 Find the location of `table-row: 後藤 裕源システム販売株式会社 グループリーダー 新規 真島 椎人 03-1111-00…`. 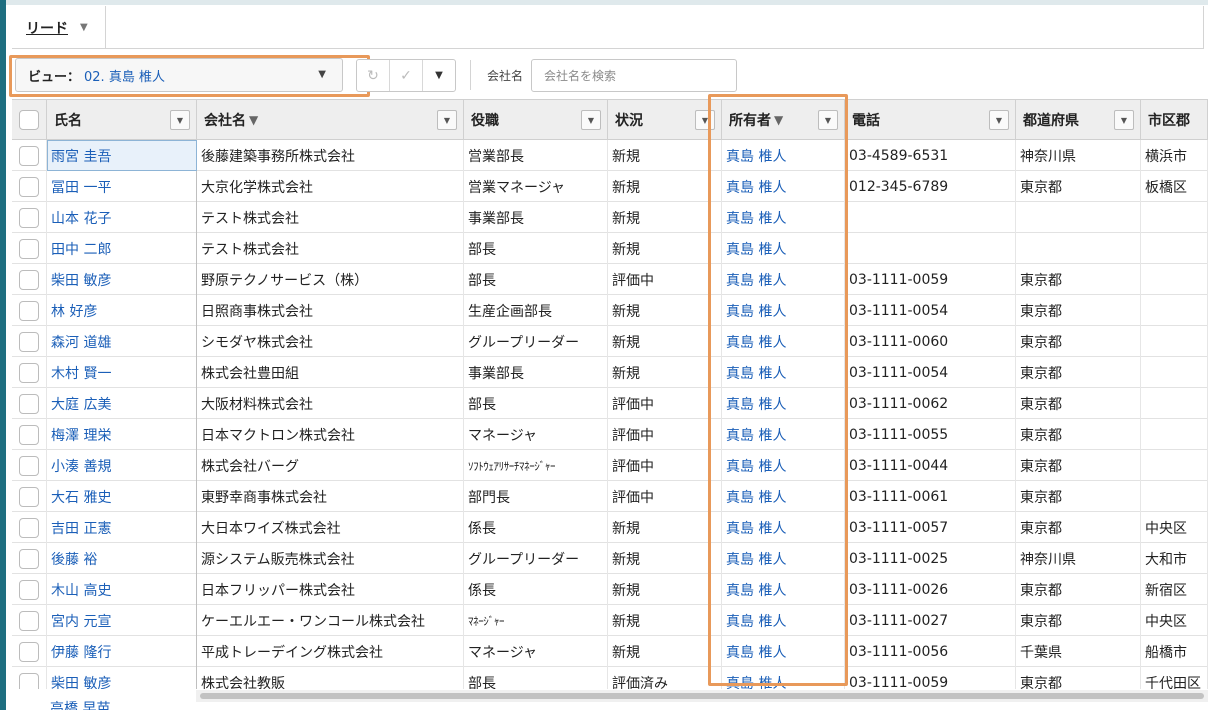

table-row: 後藤 裕源システム販売株式会社 グループリーダー 新規 真島 椎人 03-1111-00… is located at coordinates (610, 558).